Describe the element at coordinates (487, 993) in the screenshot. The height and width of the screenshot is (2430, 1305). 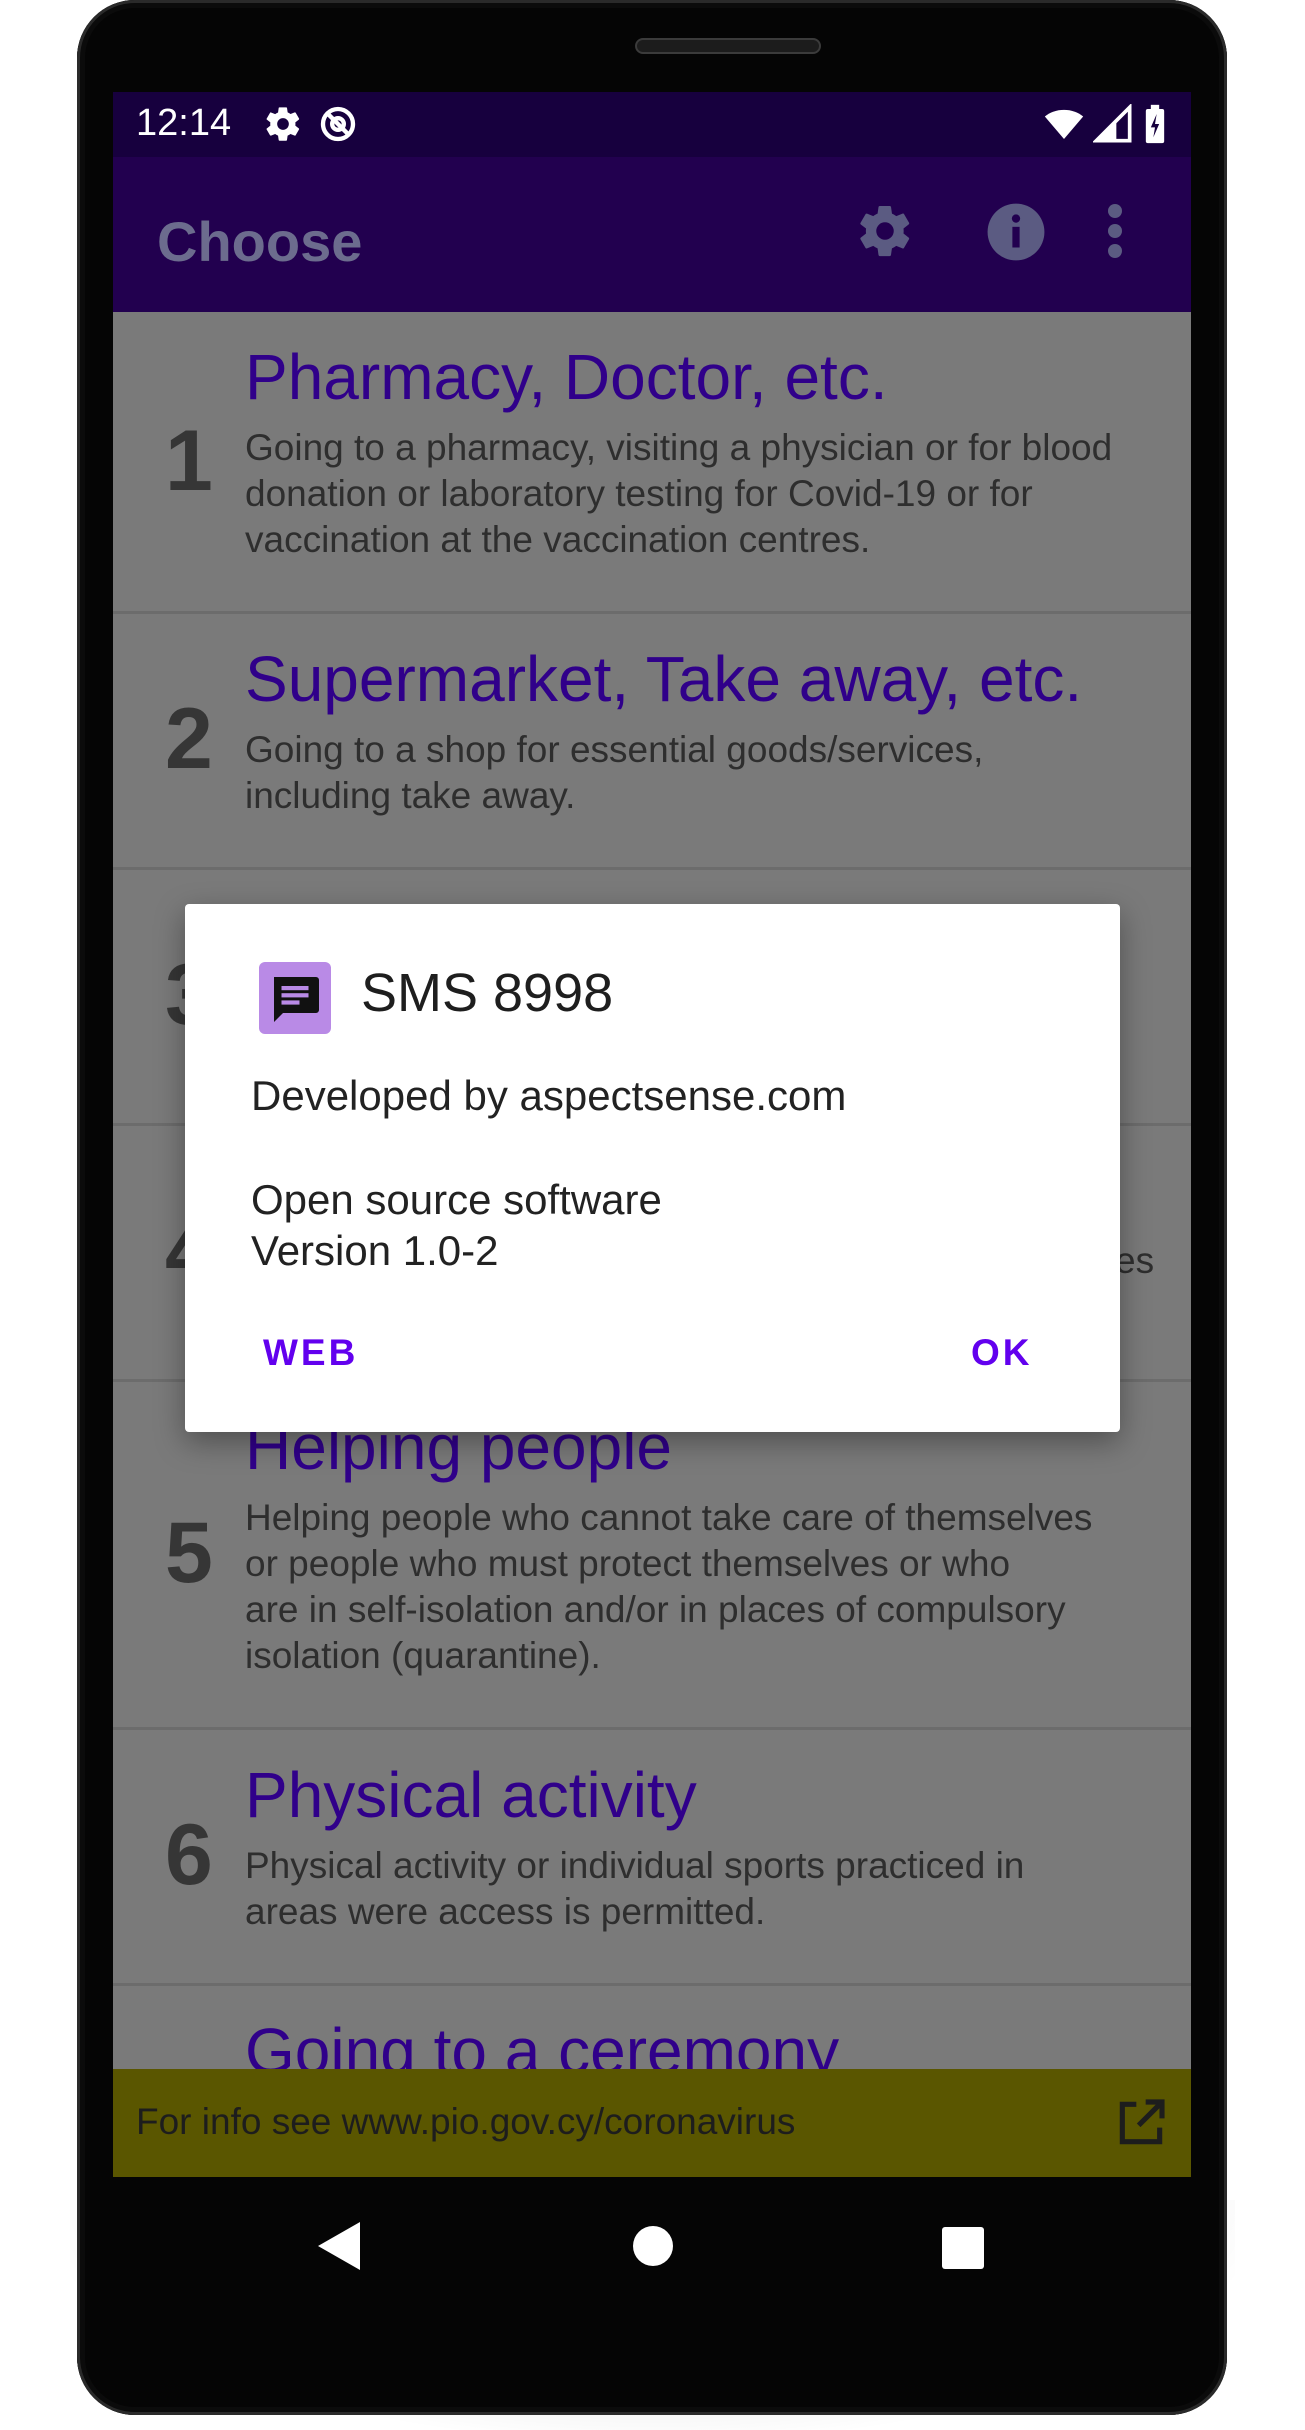
I see `dialog-title: SMS 8998` at that location.